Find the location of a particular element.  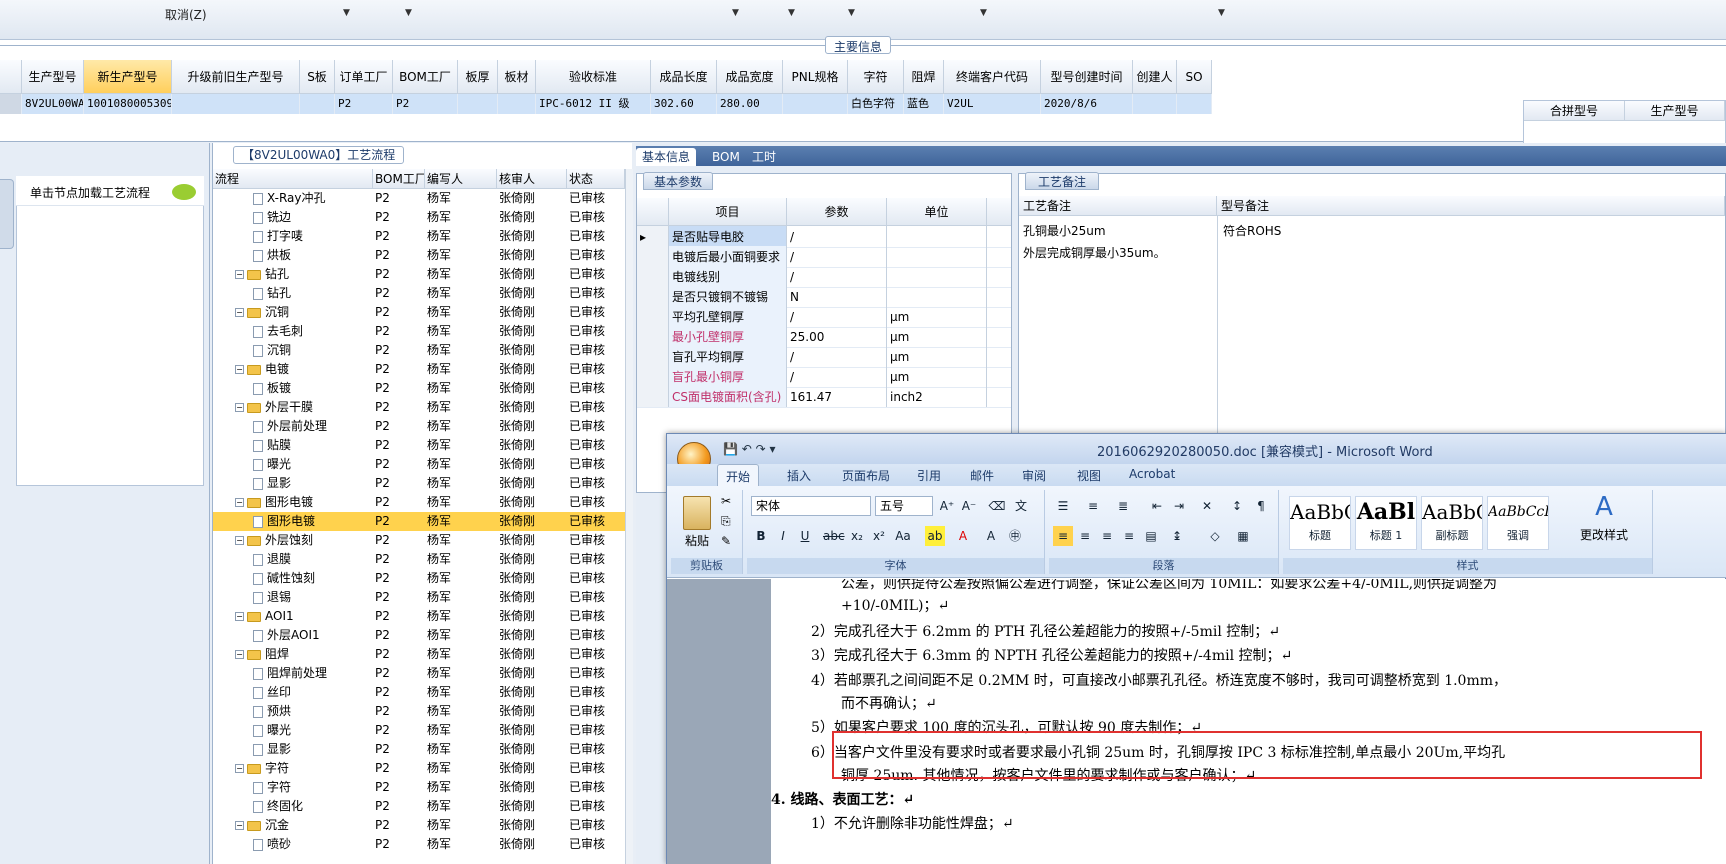

main-info-cell: 302.60 is located at coordinates (684, 104).